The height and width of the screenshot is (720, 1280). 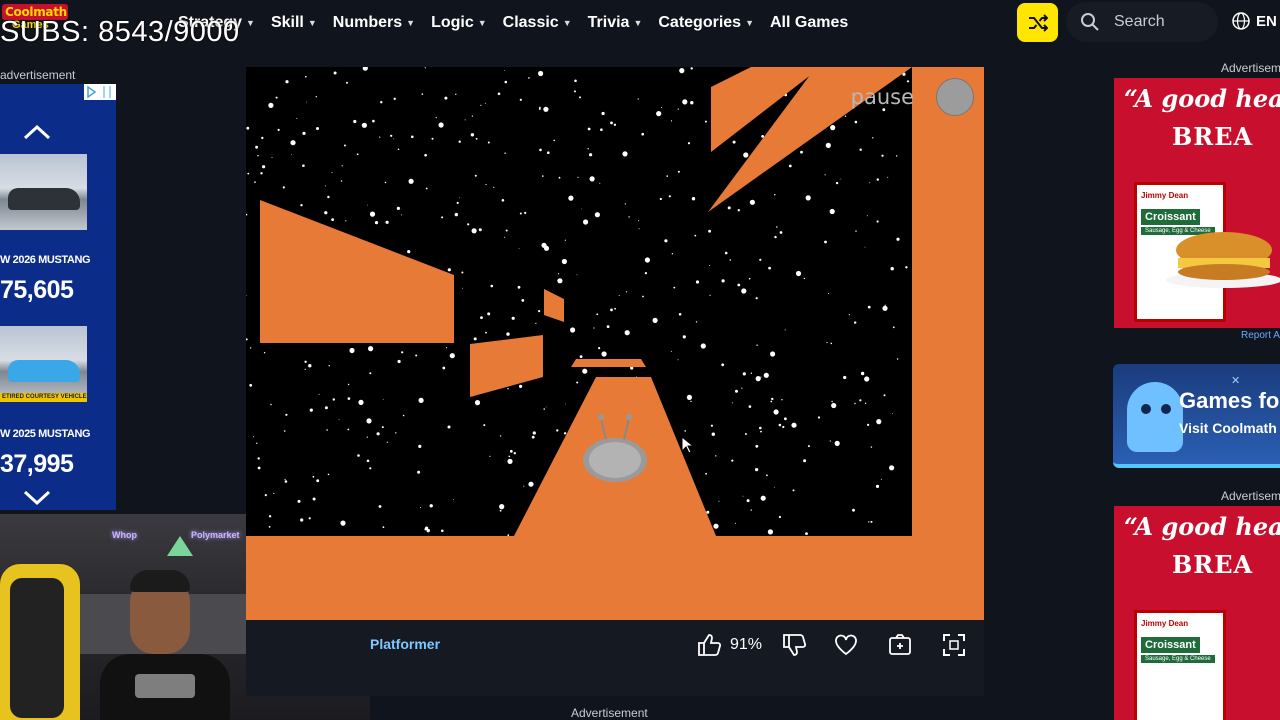 What do you see at coordinates (615, 23) in the screenshot?
I see `menu-item-trivia: Trivia ▼` at bounding box center [615, 23].